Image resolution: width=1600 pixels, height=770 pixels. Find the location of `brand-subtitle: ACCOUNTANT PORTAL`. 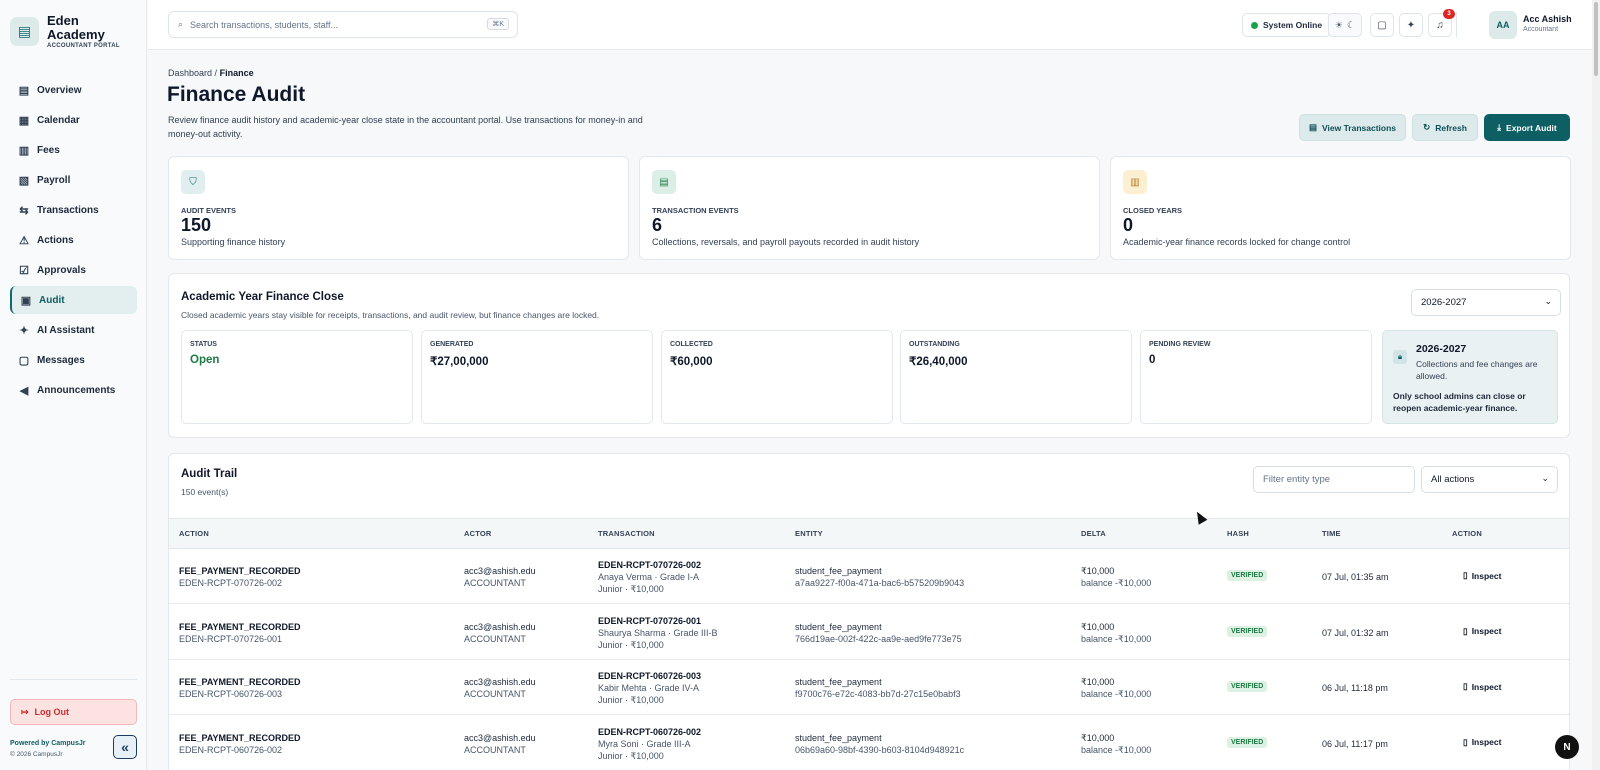

brand-subtitle: ACCOUNTANT PORTAL is located at coordinates (83, 46).